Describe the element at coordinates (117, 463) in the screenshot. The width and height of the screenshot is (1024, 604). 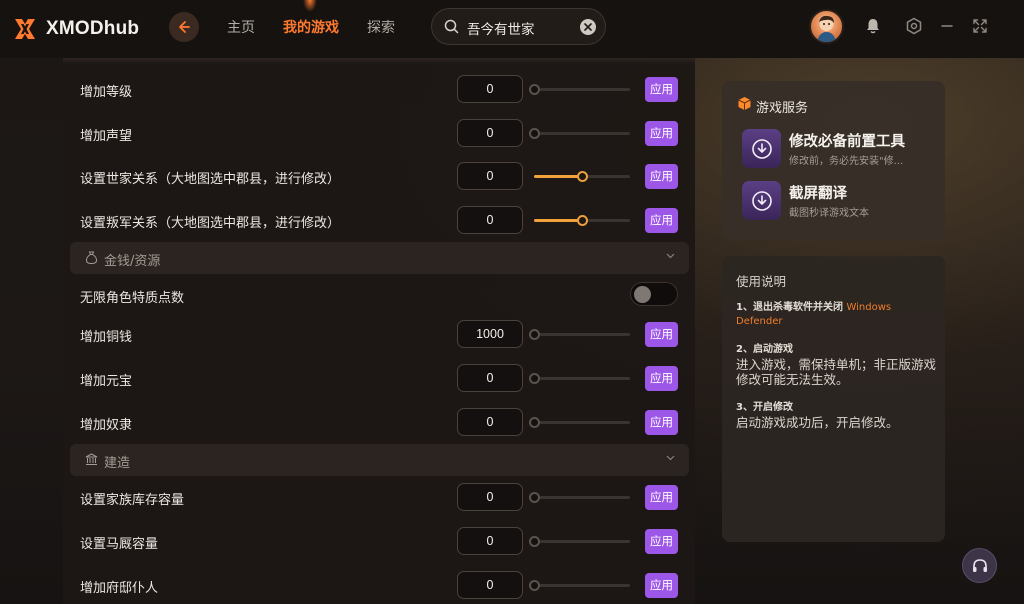
I see `section-title: 建造` at that location.